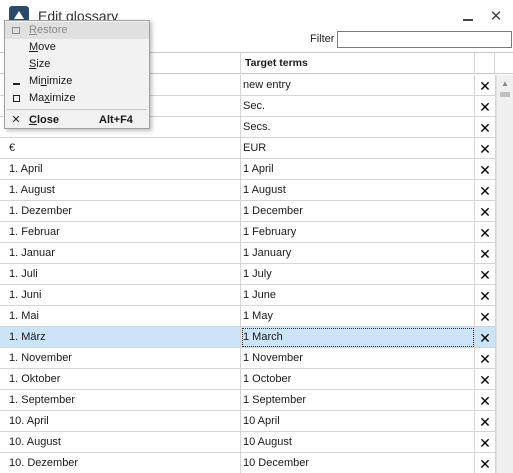 This screenshot has height=473, width=513. What do you see at coordinates (424, 39) in the screenshot?
I see `filter-input` at bounding box center [424, 39].